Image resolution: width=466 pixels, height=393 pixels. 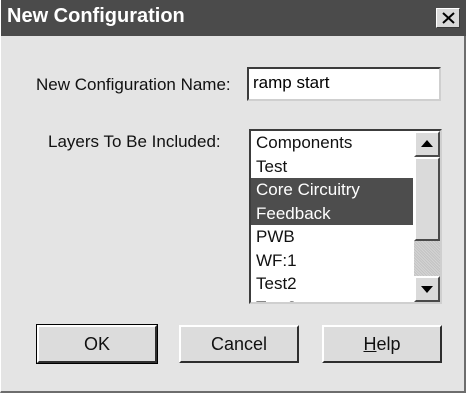 What do you see at coordinates (344, 84) in the screenshot?
I see `configuration-name-input` at bounding box center [344, 84].